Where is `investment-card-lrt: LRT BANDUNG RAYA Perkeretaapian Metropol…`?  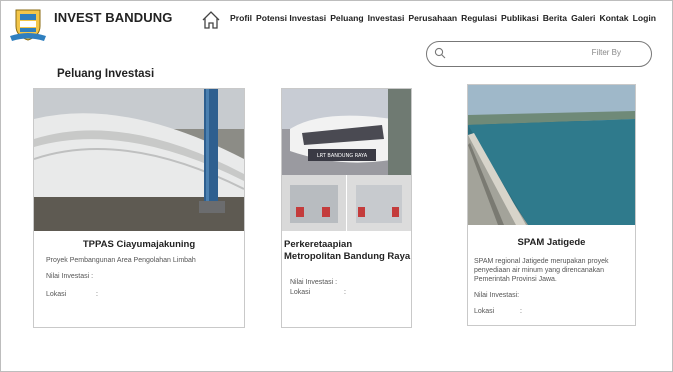 investment-card-lrt: LRT BANDUNG RAYA Perkeretaapian Metropol… is located at coordinates (346, 208).